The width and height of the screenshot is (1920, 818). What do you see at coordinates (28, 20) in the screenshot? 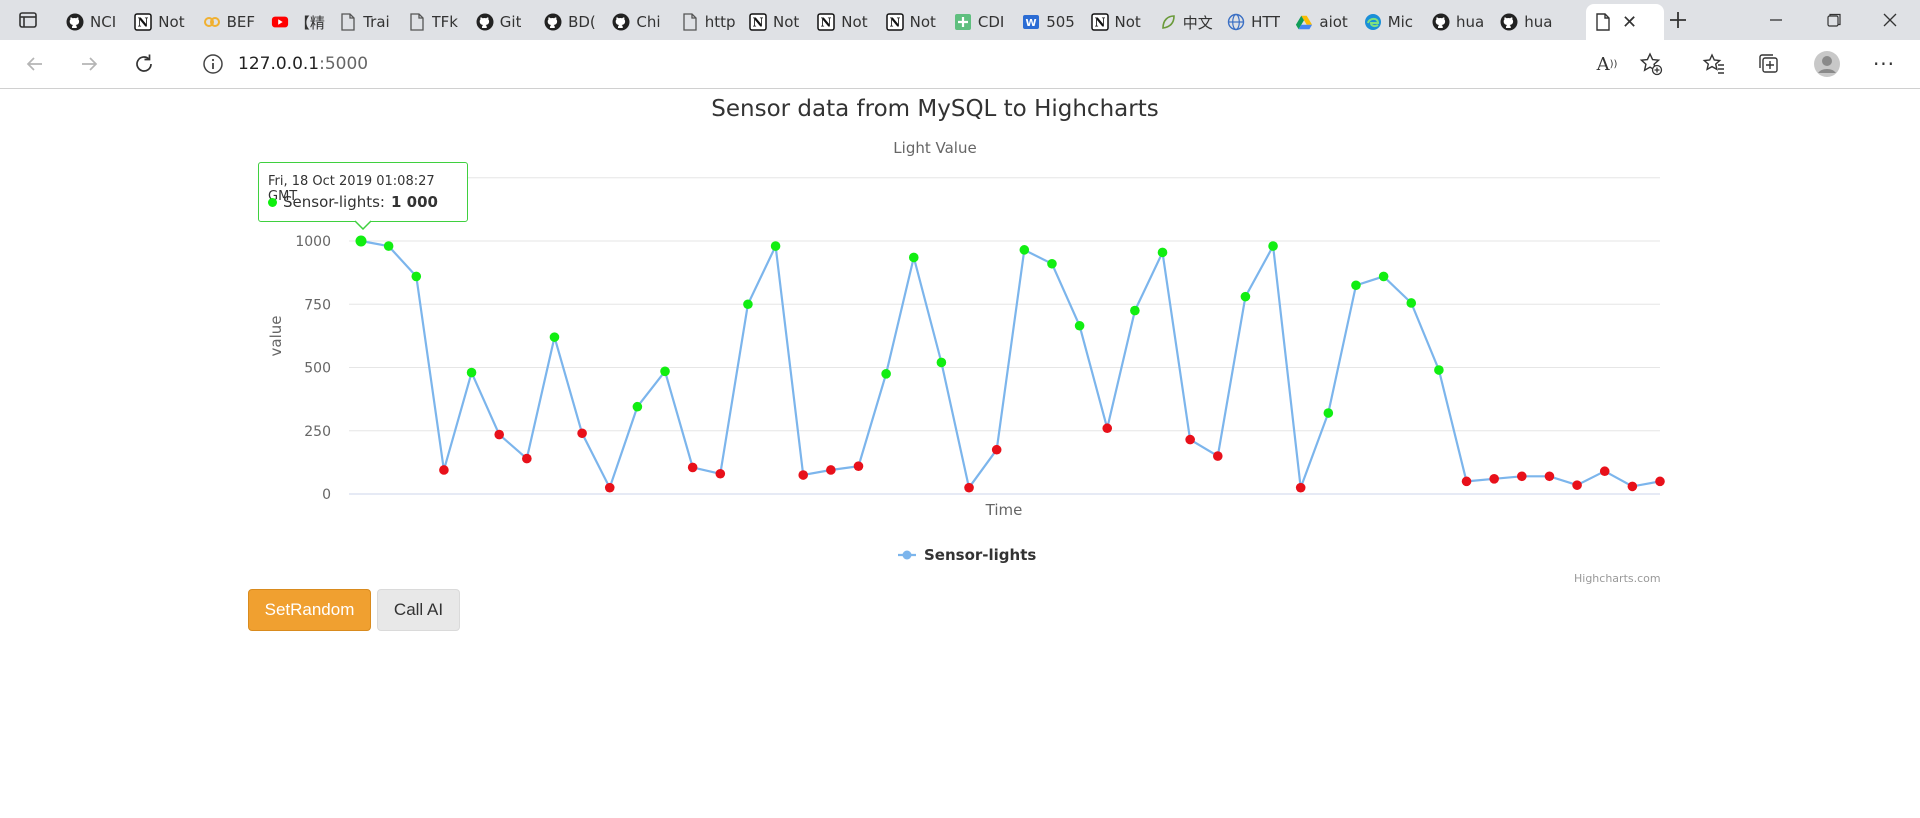
I see `workspaces-icon` at bounding box center [28, 20].